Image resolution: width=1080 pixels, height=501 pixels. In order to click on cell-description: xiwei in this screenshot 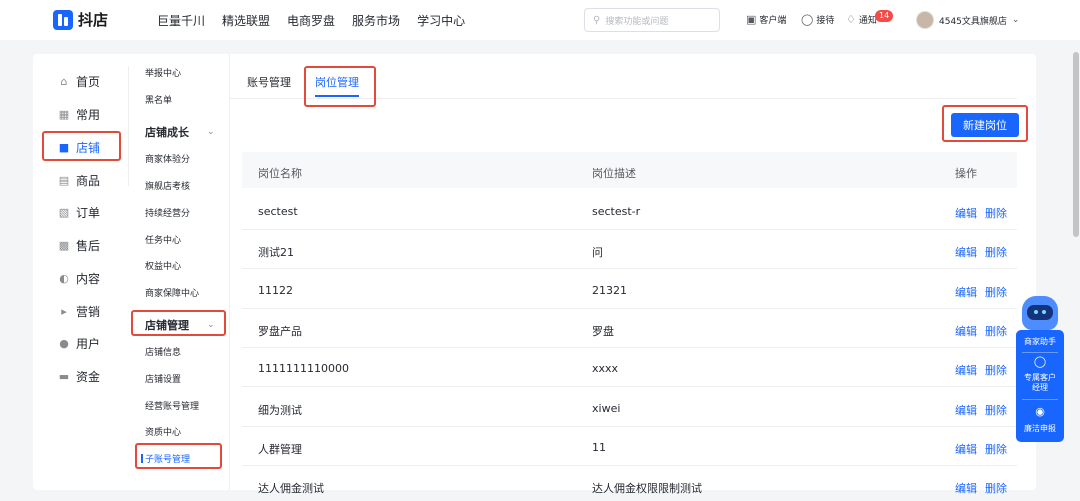, I will do `click(606, 408)`.